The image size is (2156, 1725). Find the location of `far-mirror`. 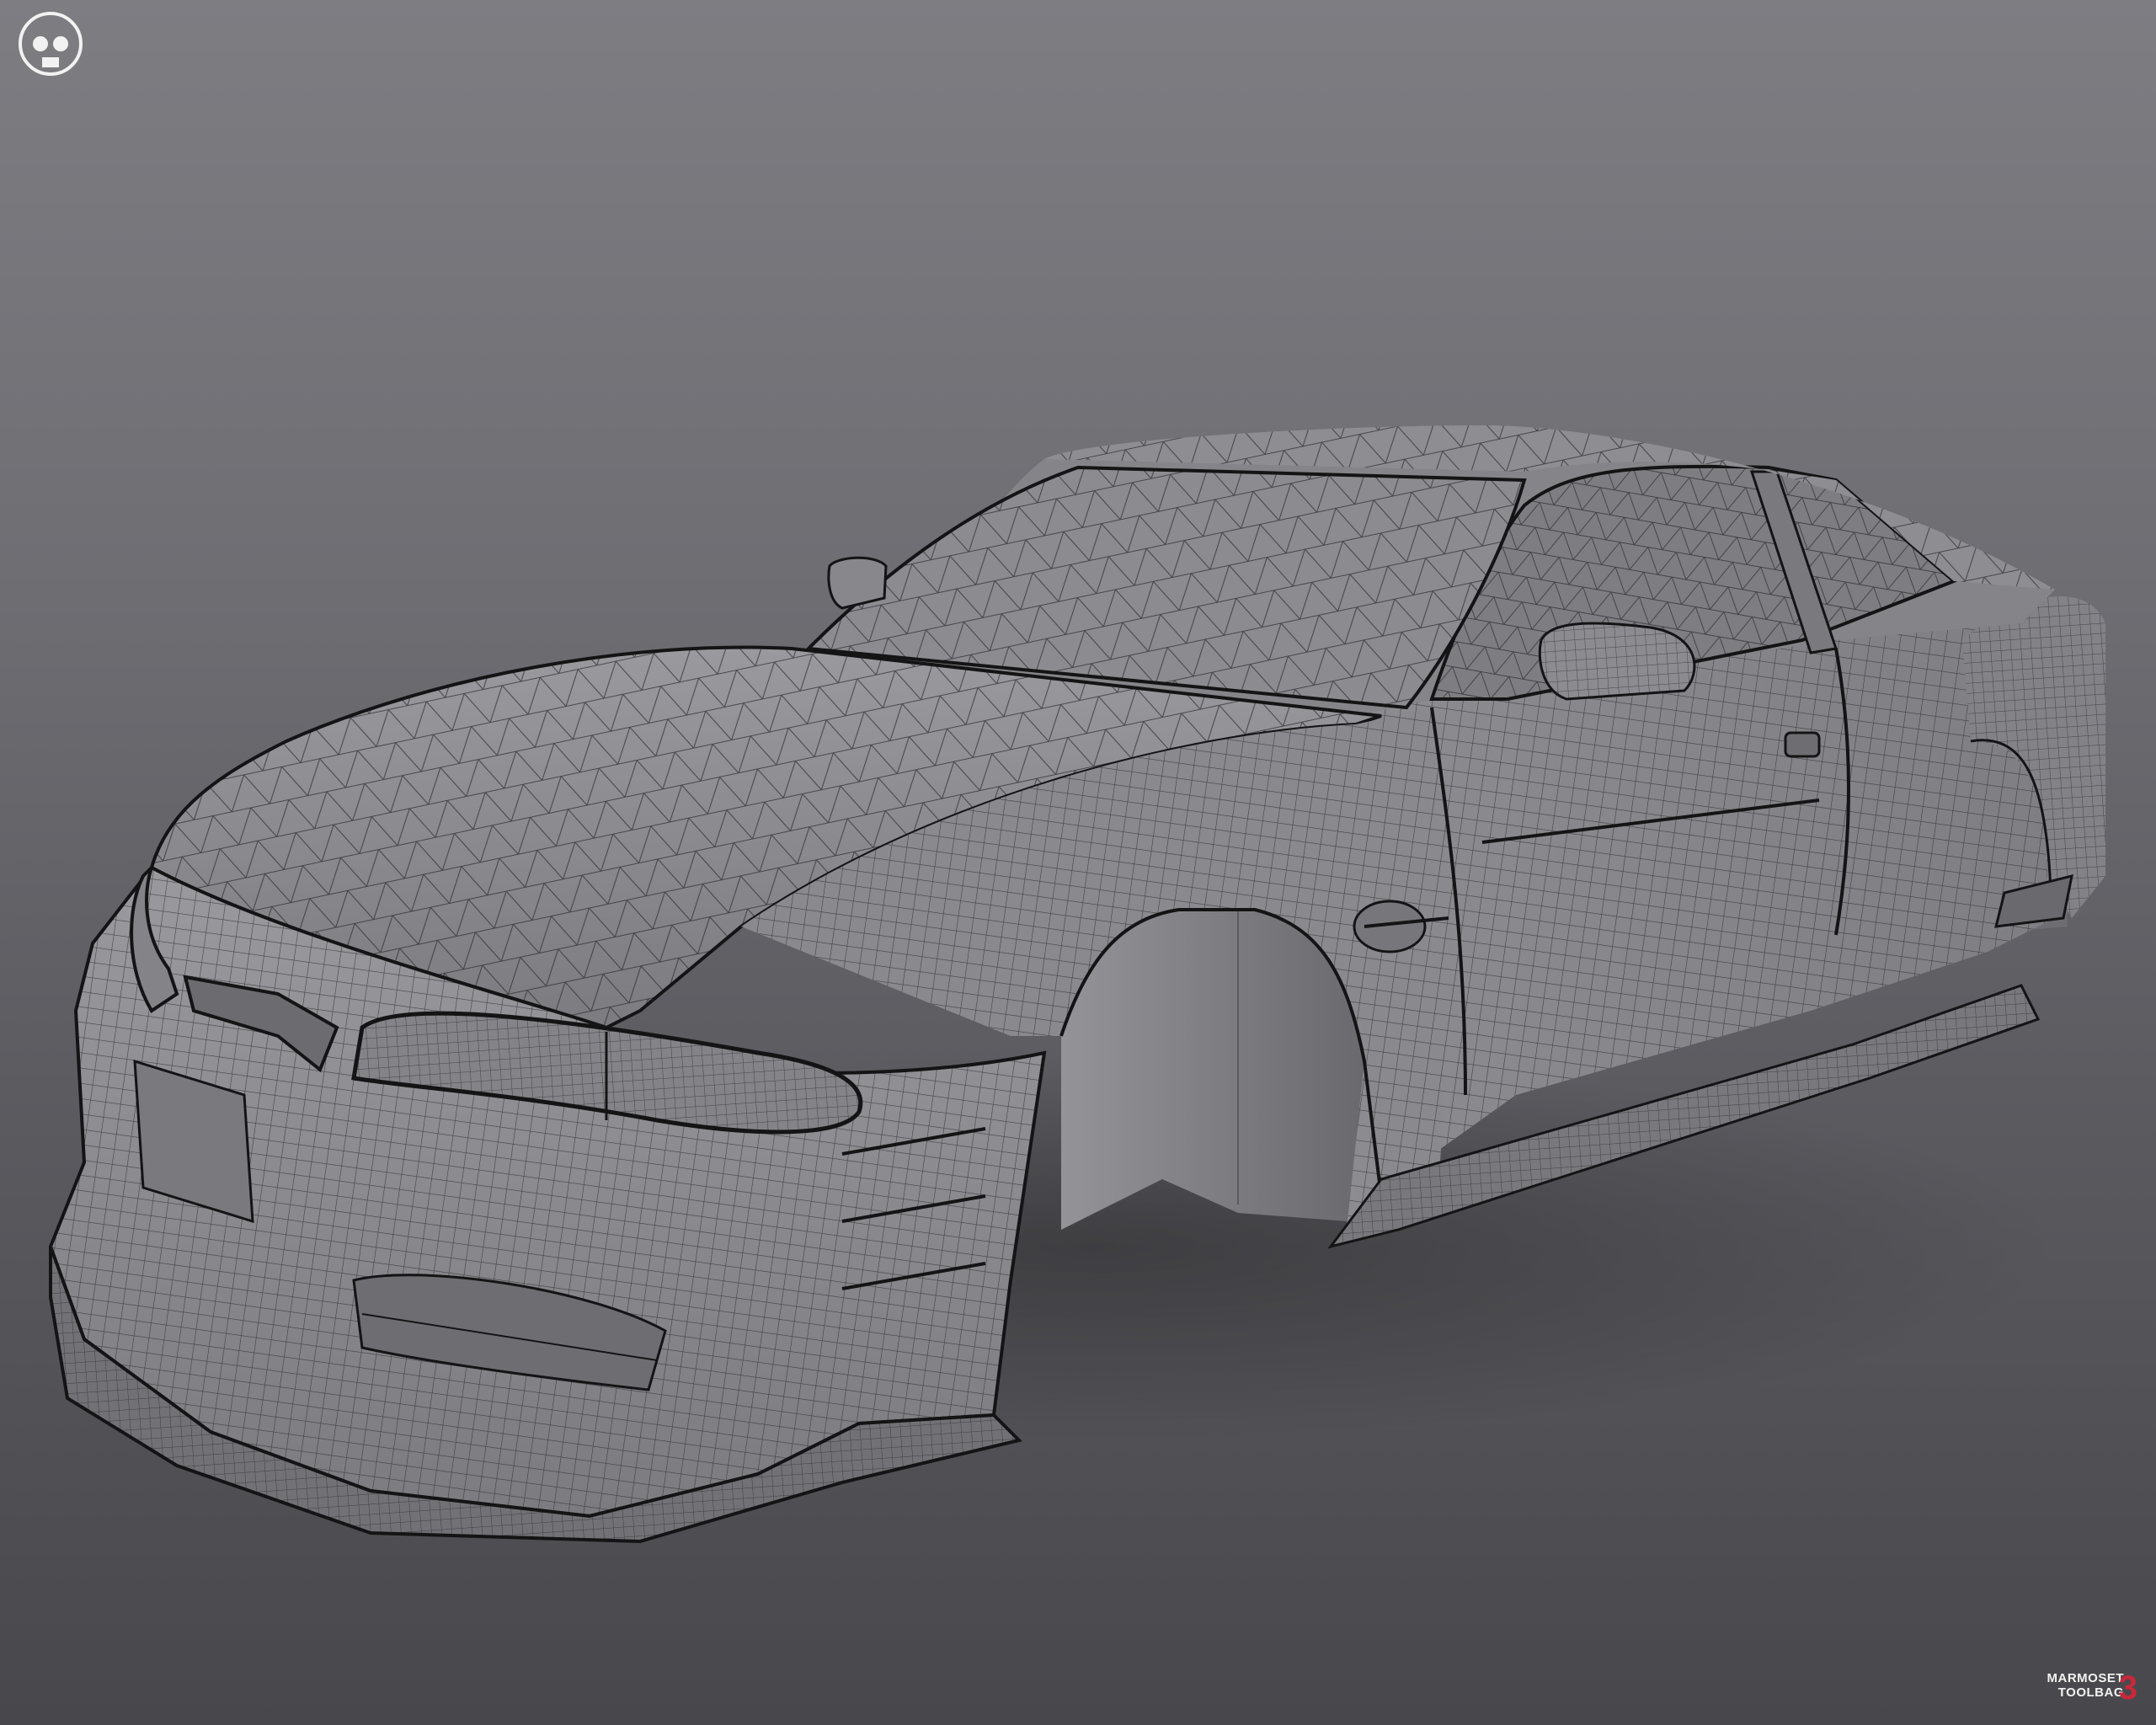

far-mirror is located at coordinates (857, 583).